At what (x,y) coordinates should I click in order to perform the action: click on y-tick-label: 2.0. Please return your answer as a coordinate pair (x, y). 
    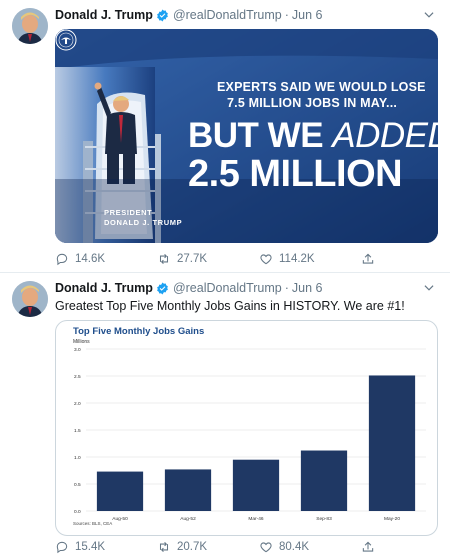
    Looking at the image, I should click on (77, 404).